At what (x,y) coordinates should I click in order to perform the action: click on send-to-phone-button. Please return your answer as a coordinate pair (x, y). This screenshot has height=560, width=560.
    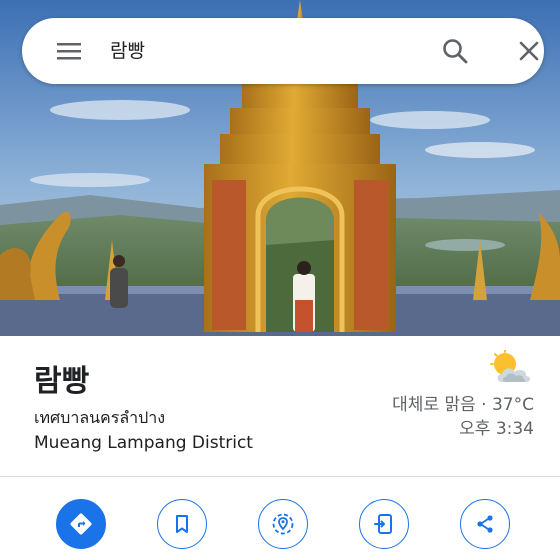
    Looking at the image, I should click on (384, 524).